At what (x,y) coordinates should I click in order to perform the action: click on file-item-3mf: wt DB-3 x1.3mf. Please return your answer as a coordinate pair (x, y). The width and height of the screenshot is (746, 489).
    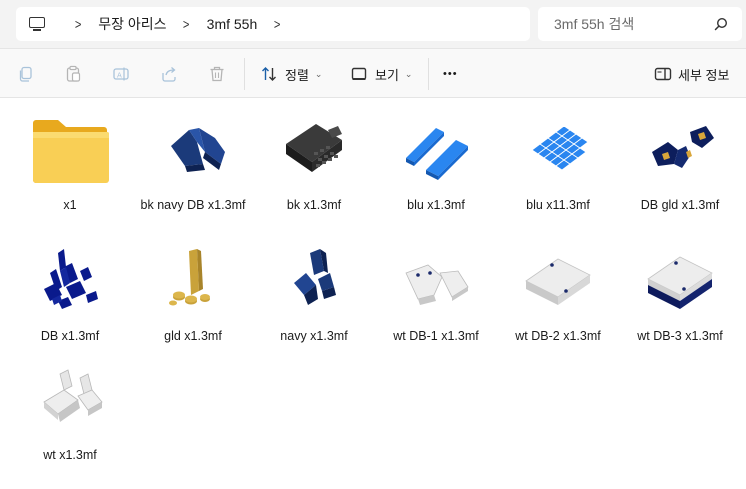
    Looking at the image, I should click on (680, 298).